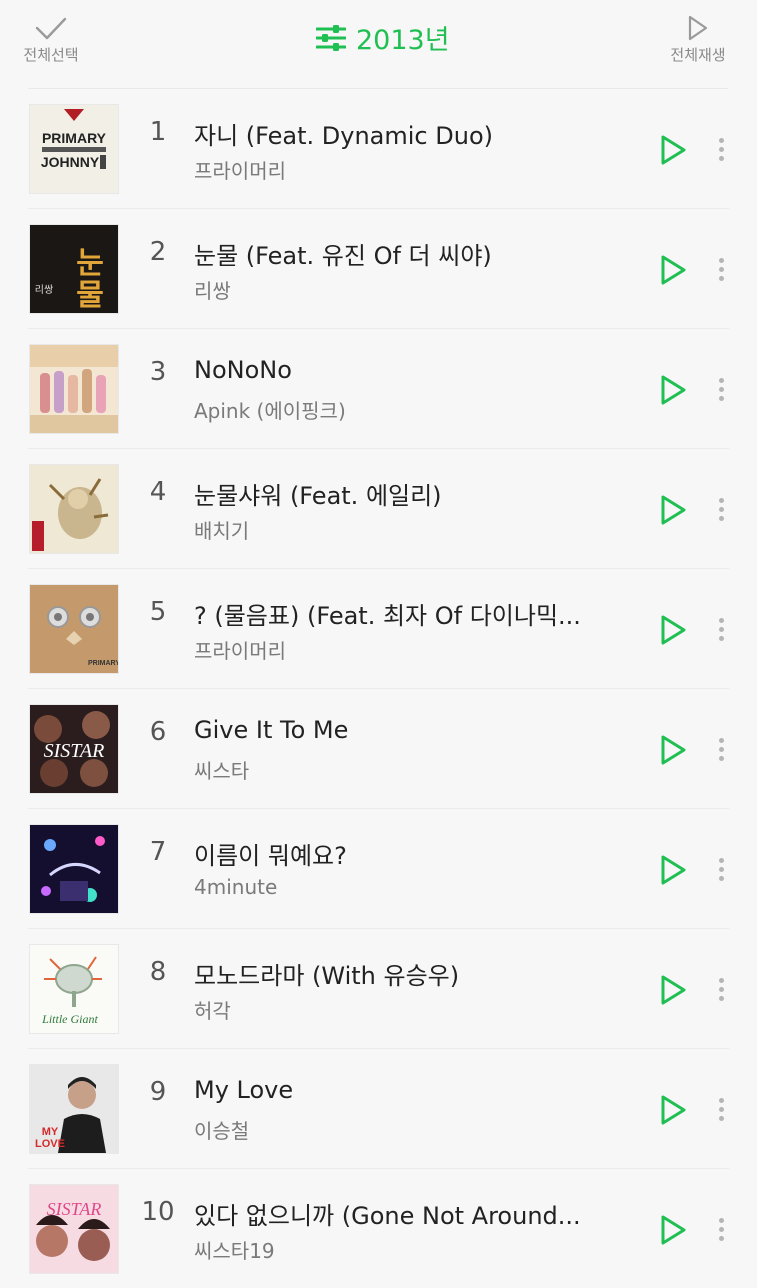  I want to click on year-filter-button: 2013년, so click(383, 37).